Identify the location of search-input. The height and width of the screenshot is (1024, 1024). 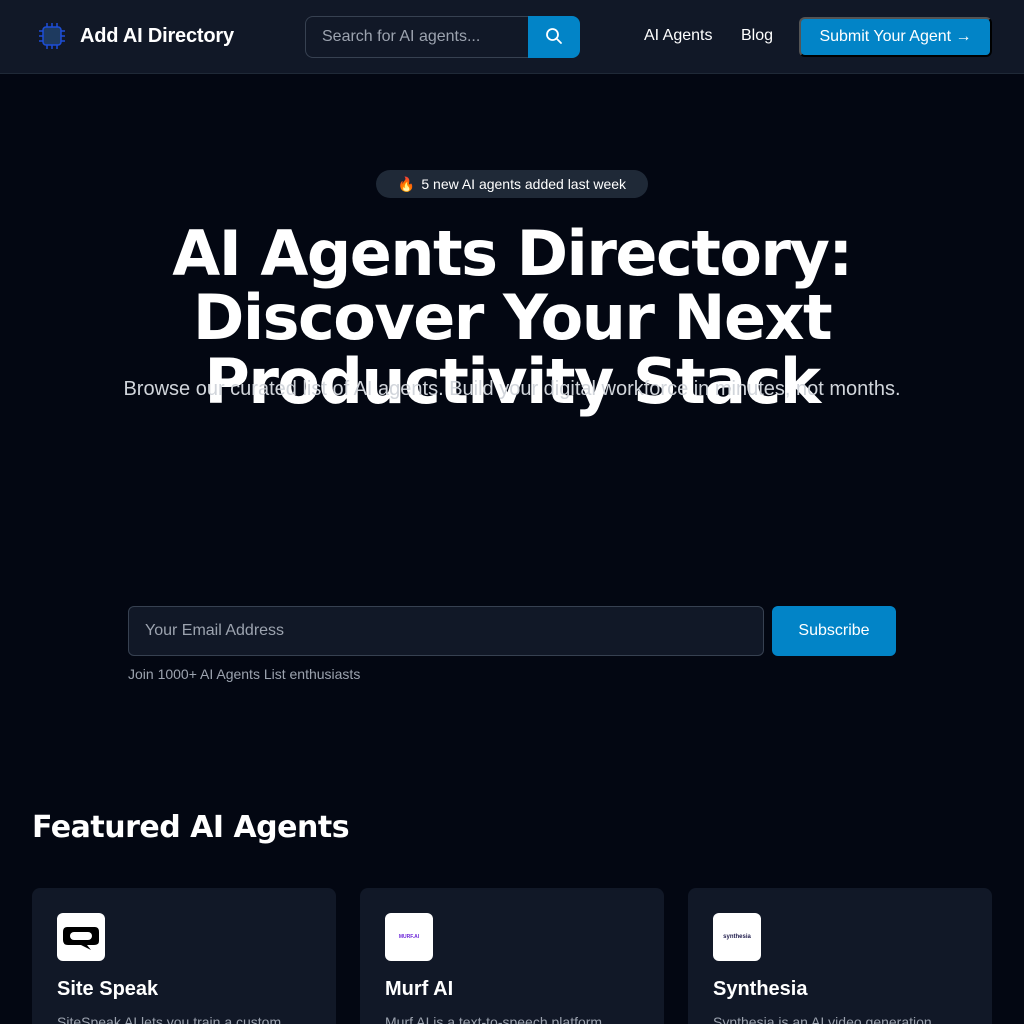
(416, 37).